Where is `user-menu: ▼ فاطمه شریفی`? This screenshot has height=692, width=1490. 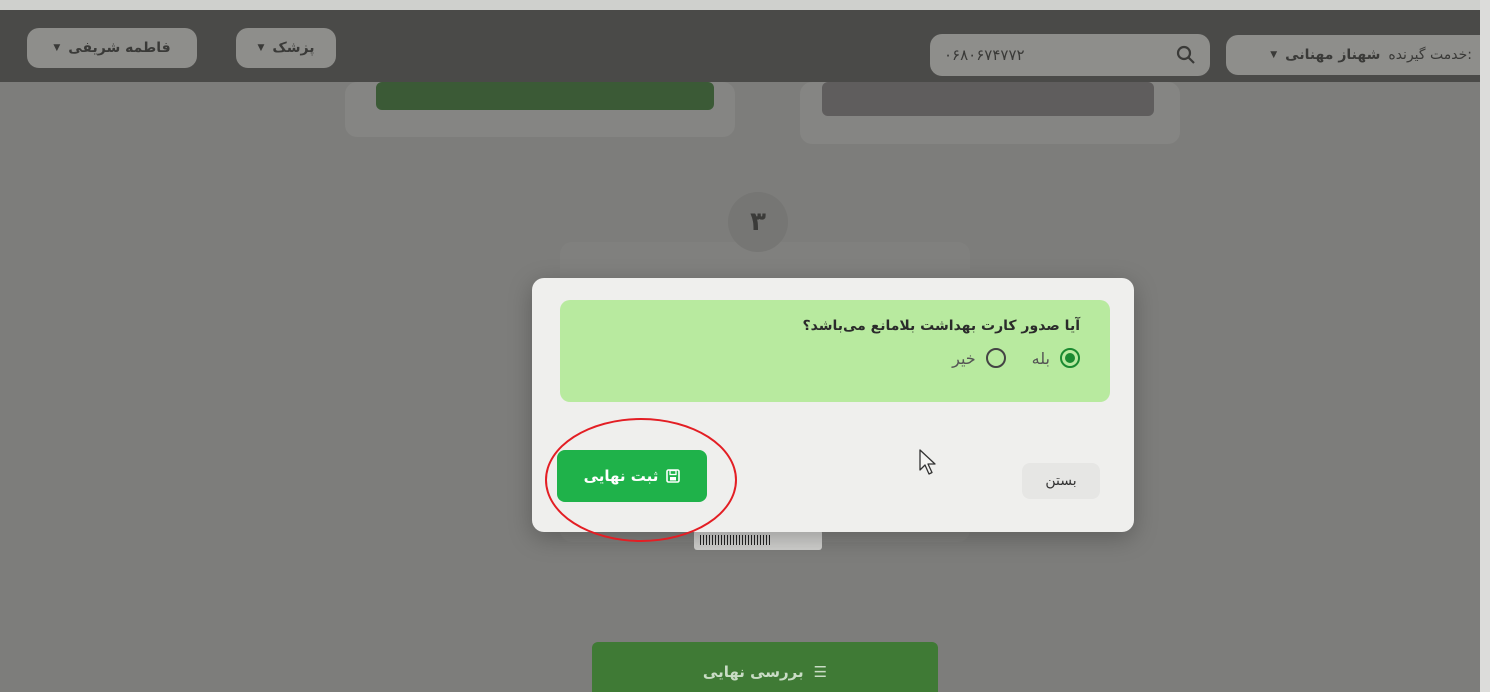
user-menu: ▼ فاطمه شریفی is located at coordinates (112, 48).